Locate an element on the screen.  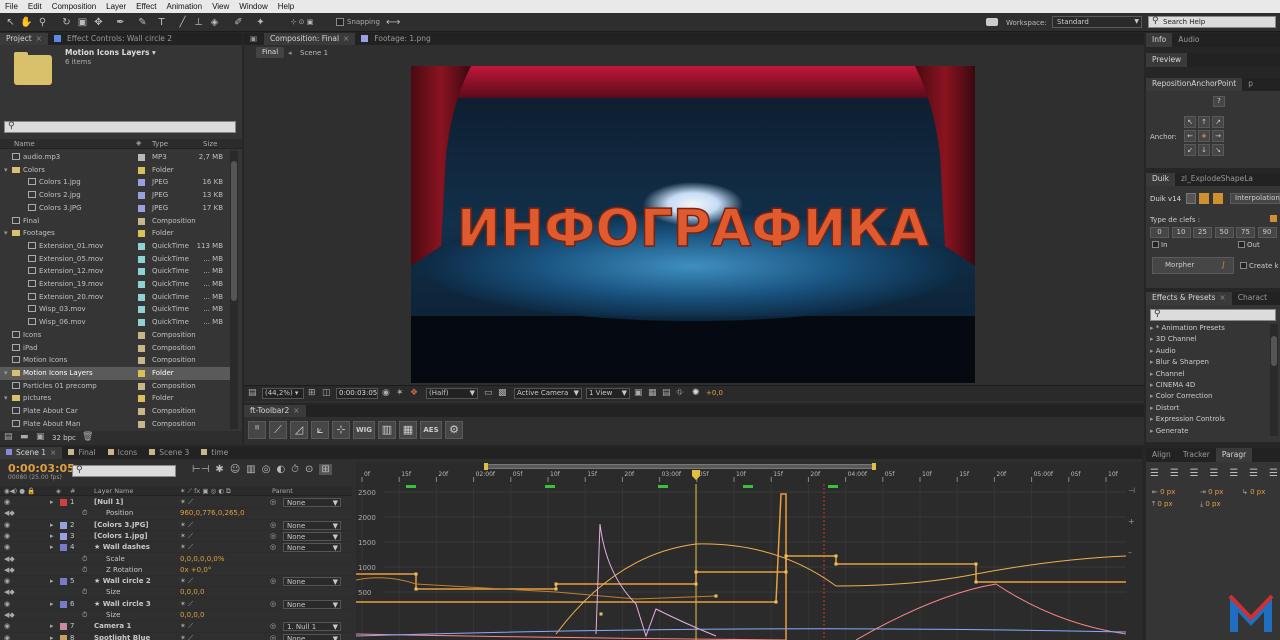
ft-wig-button: WIG is located at coordinates (364, 430).